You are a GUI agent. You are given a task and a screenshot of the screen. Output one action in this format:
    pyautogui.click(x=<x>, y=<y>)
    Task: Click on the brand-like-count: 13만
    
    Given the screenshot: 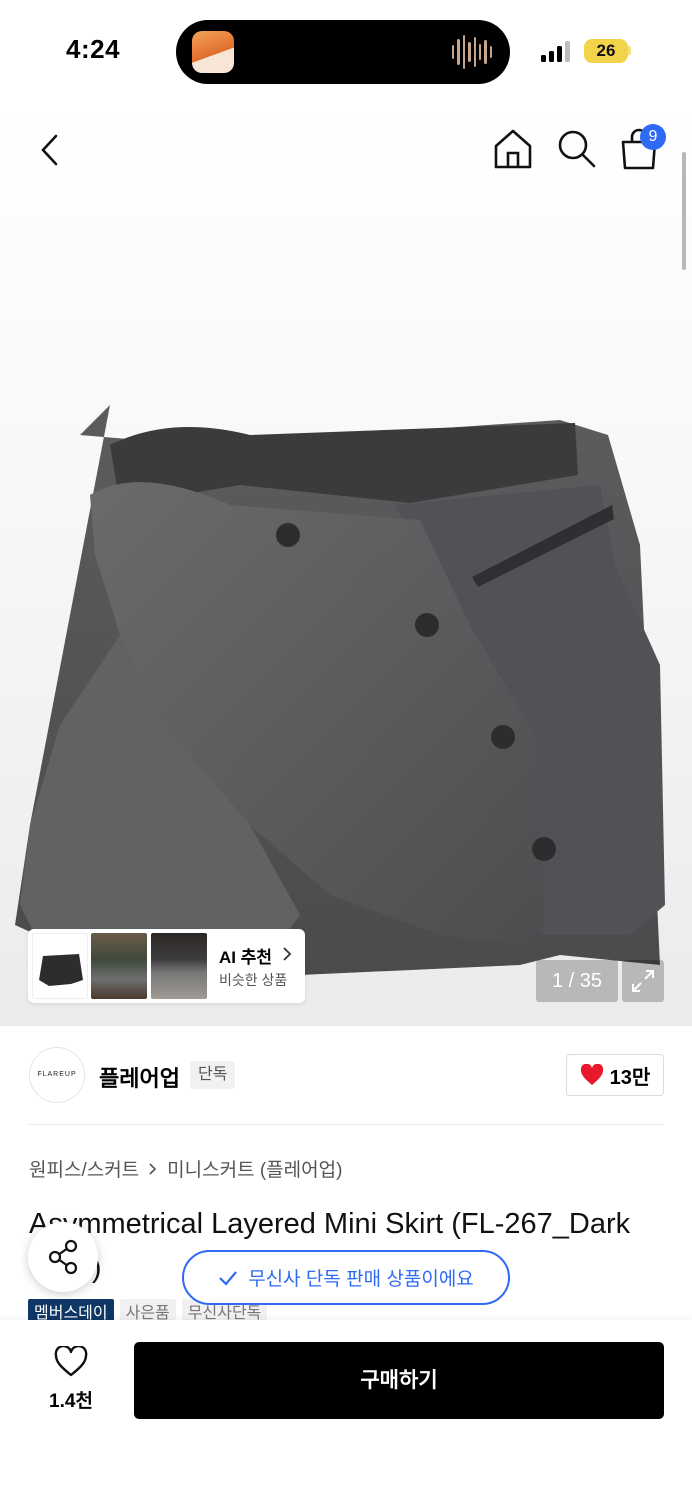 What is the action you would take?
    pyautogui.click(x=630, y=1077)
    